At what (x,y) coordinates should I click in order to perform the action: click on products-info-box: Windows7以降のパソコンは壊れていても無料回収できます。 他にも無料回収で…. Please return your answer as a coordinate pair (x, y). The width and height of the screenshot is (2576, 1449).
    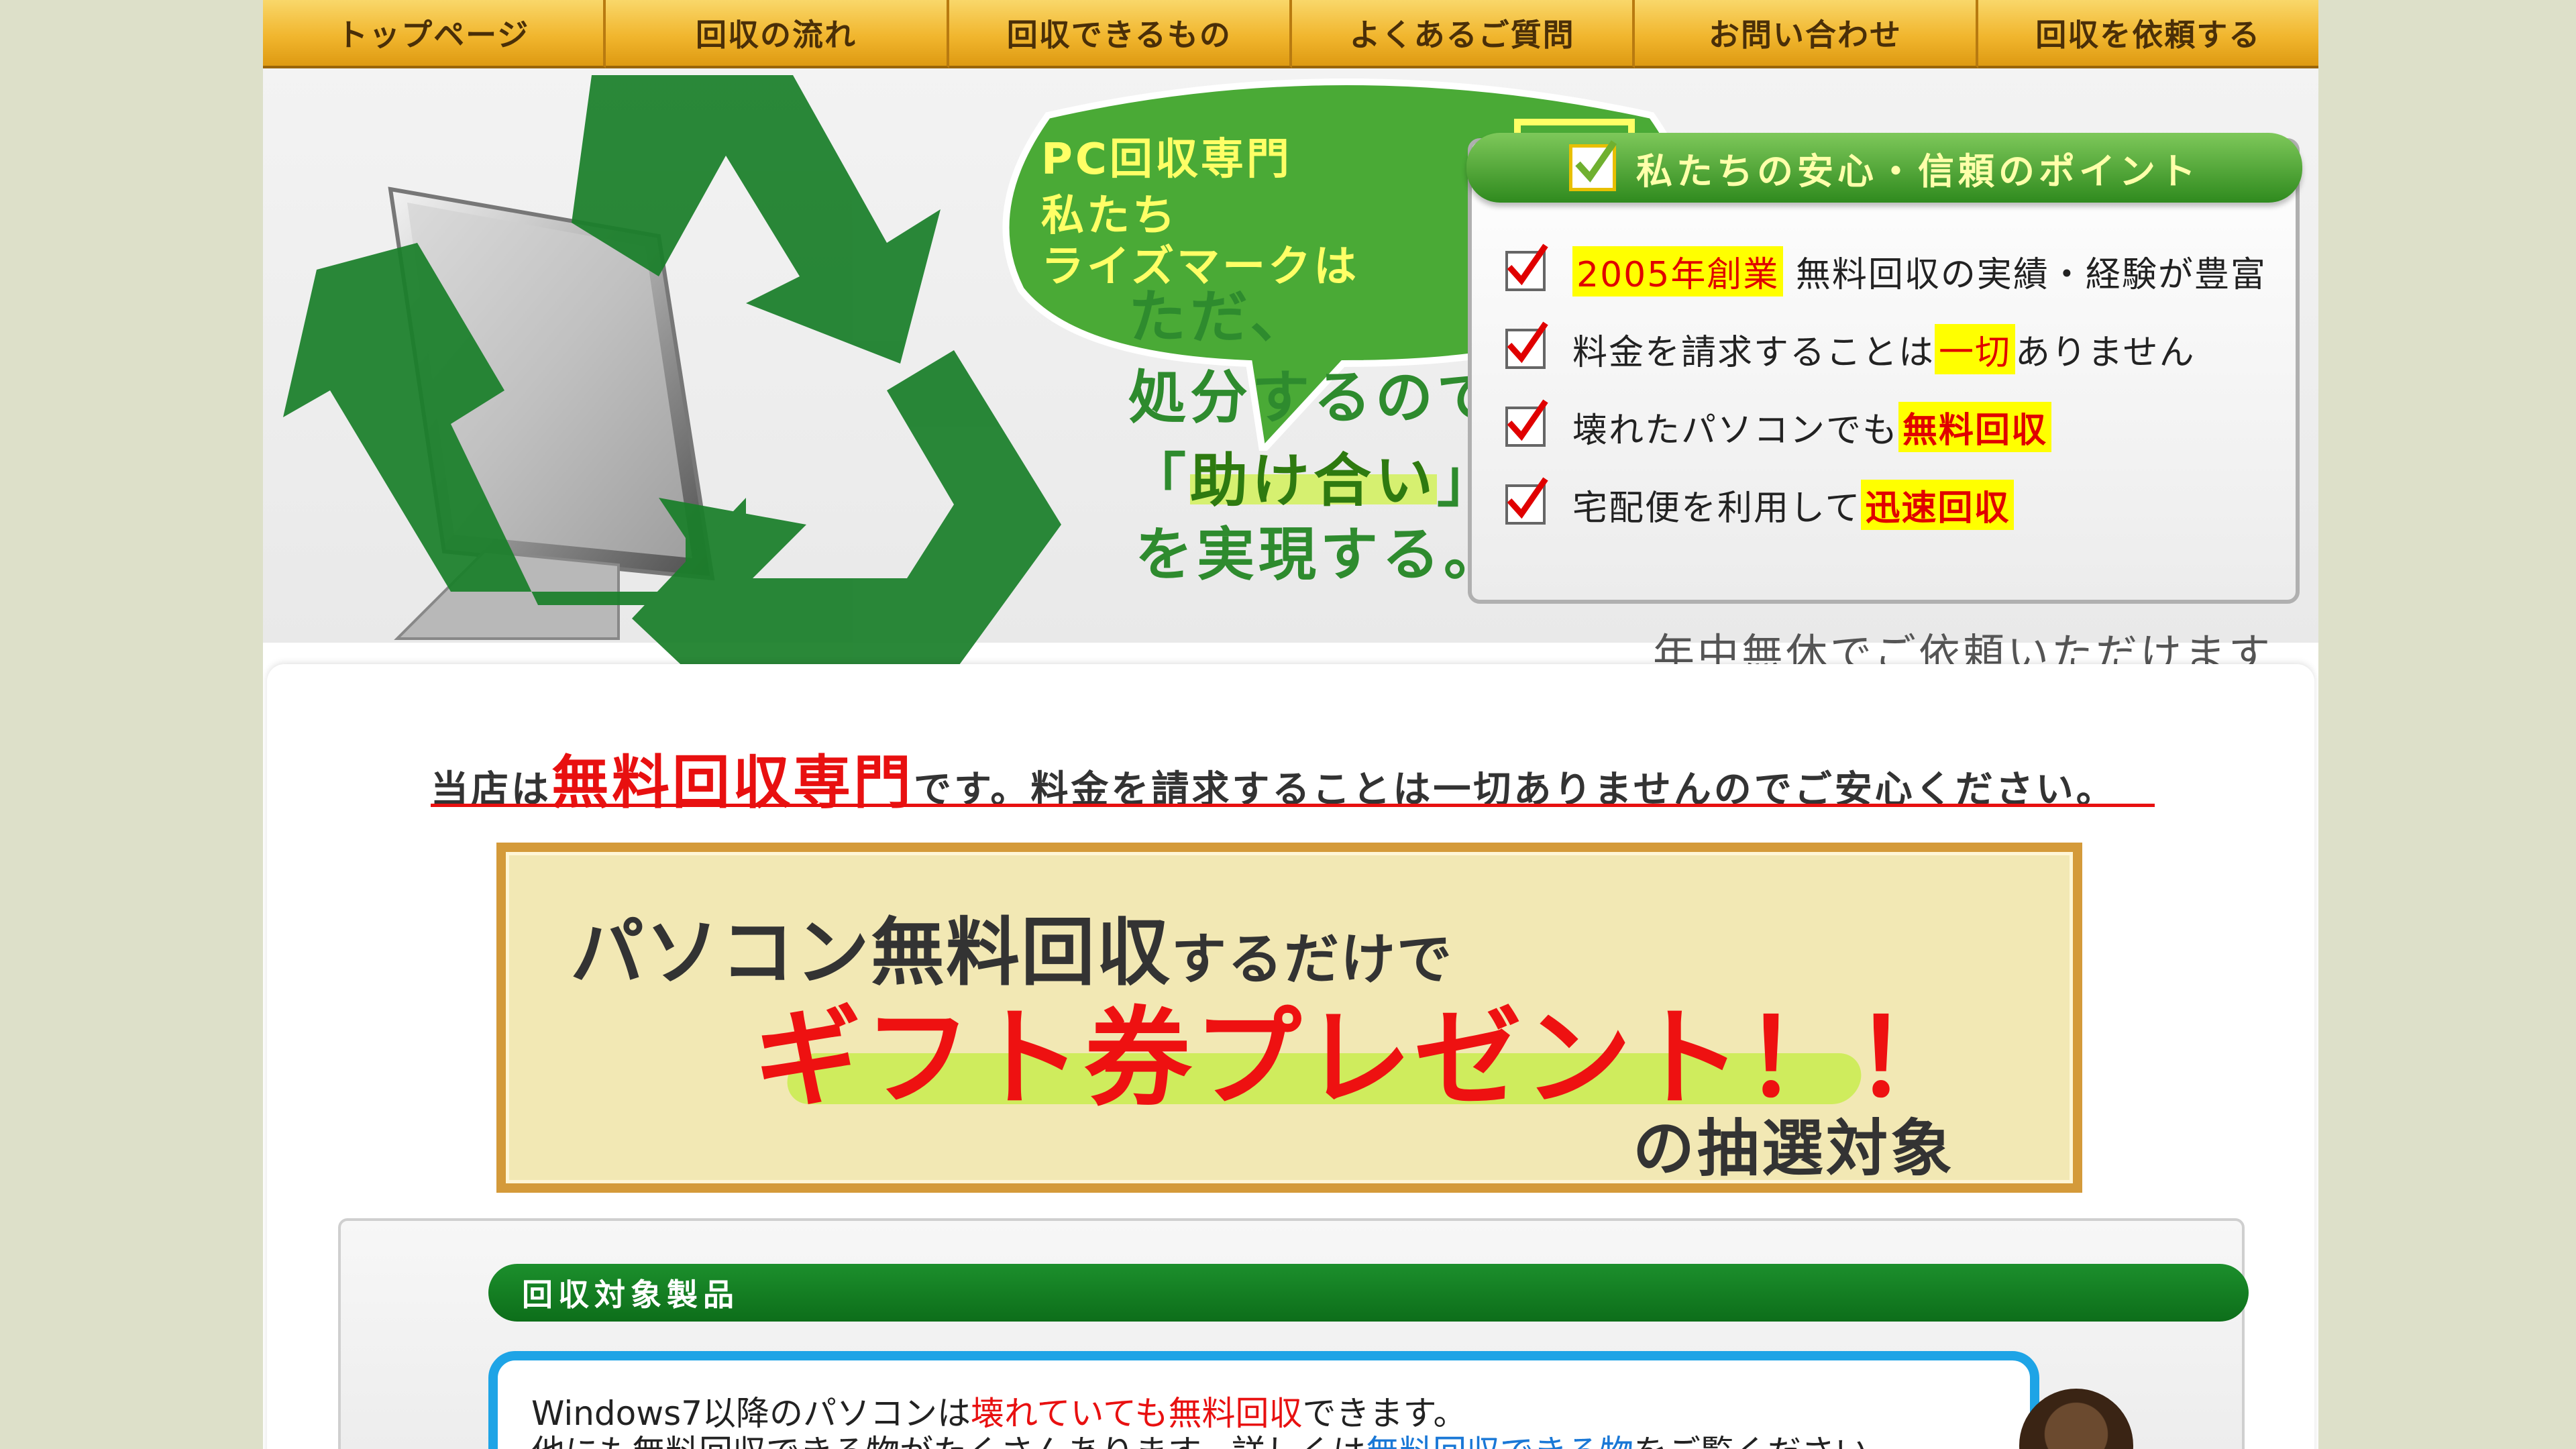
    Looking at the image, I should click on (1263, 1400).